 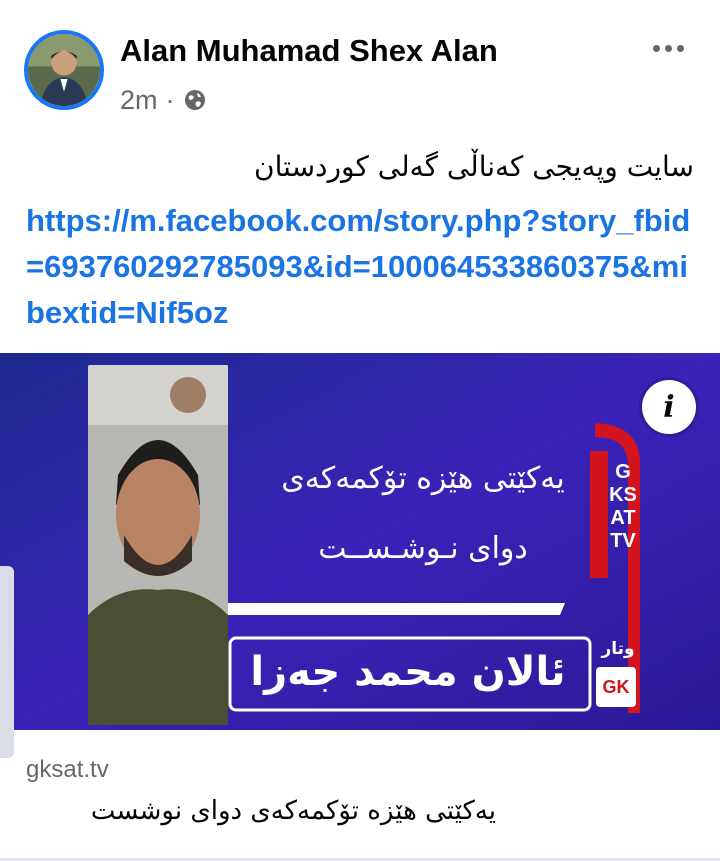 I want to click on channel-logo: GK, so click(x=616, y=687).